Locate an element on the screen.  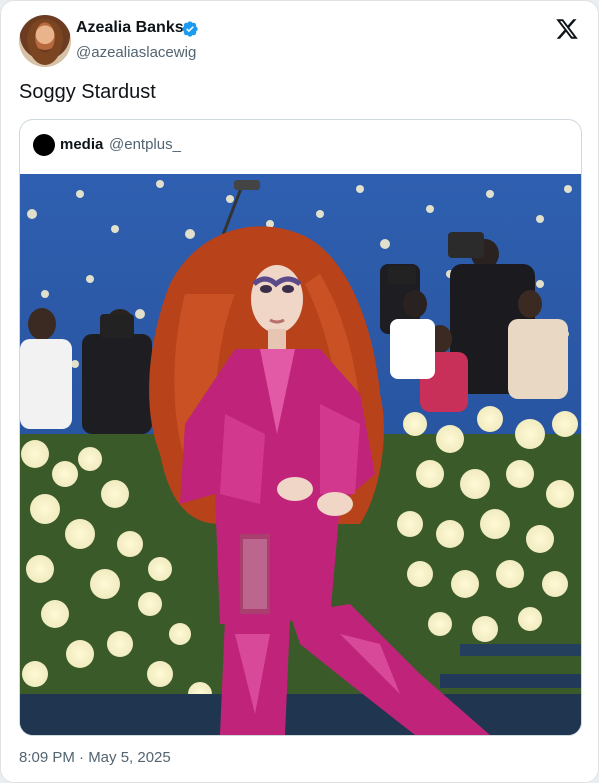
author-display-name: Azealia Banks is located at coordinates (130, 28).